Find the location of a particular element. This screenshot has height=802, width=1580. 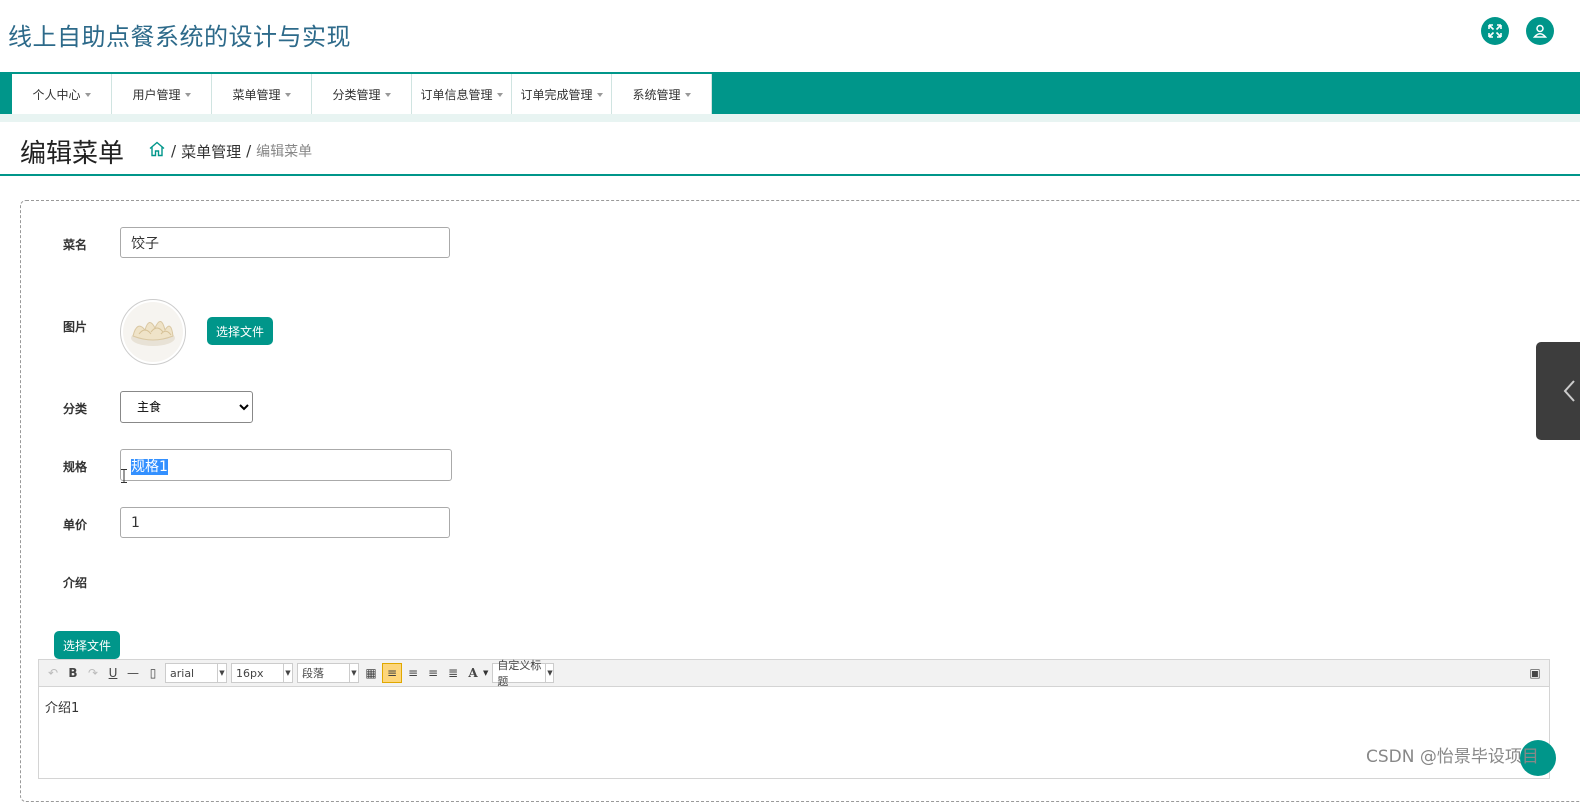

fullscreen-editor-icon: ▣ is located at coordinates (1535, 673).